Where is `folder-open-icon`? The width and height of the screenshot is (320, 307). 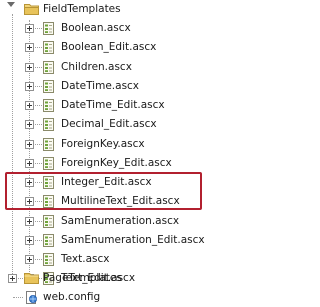
folder-open-icon is located at coordinates (31, 9).